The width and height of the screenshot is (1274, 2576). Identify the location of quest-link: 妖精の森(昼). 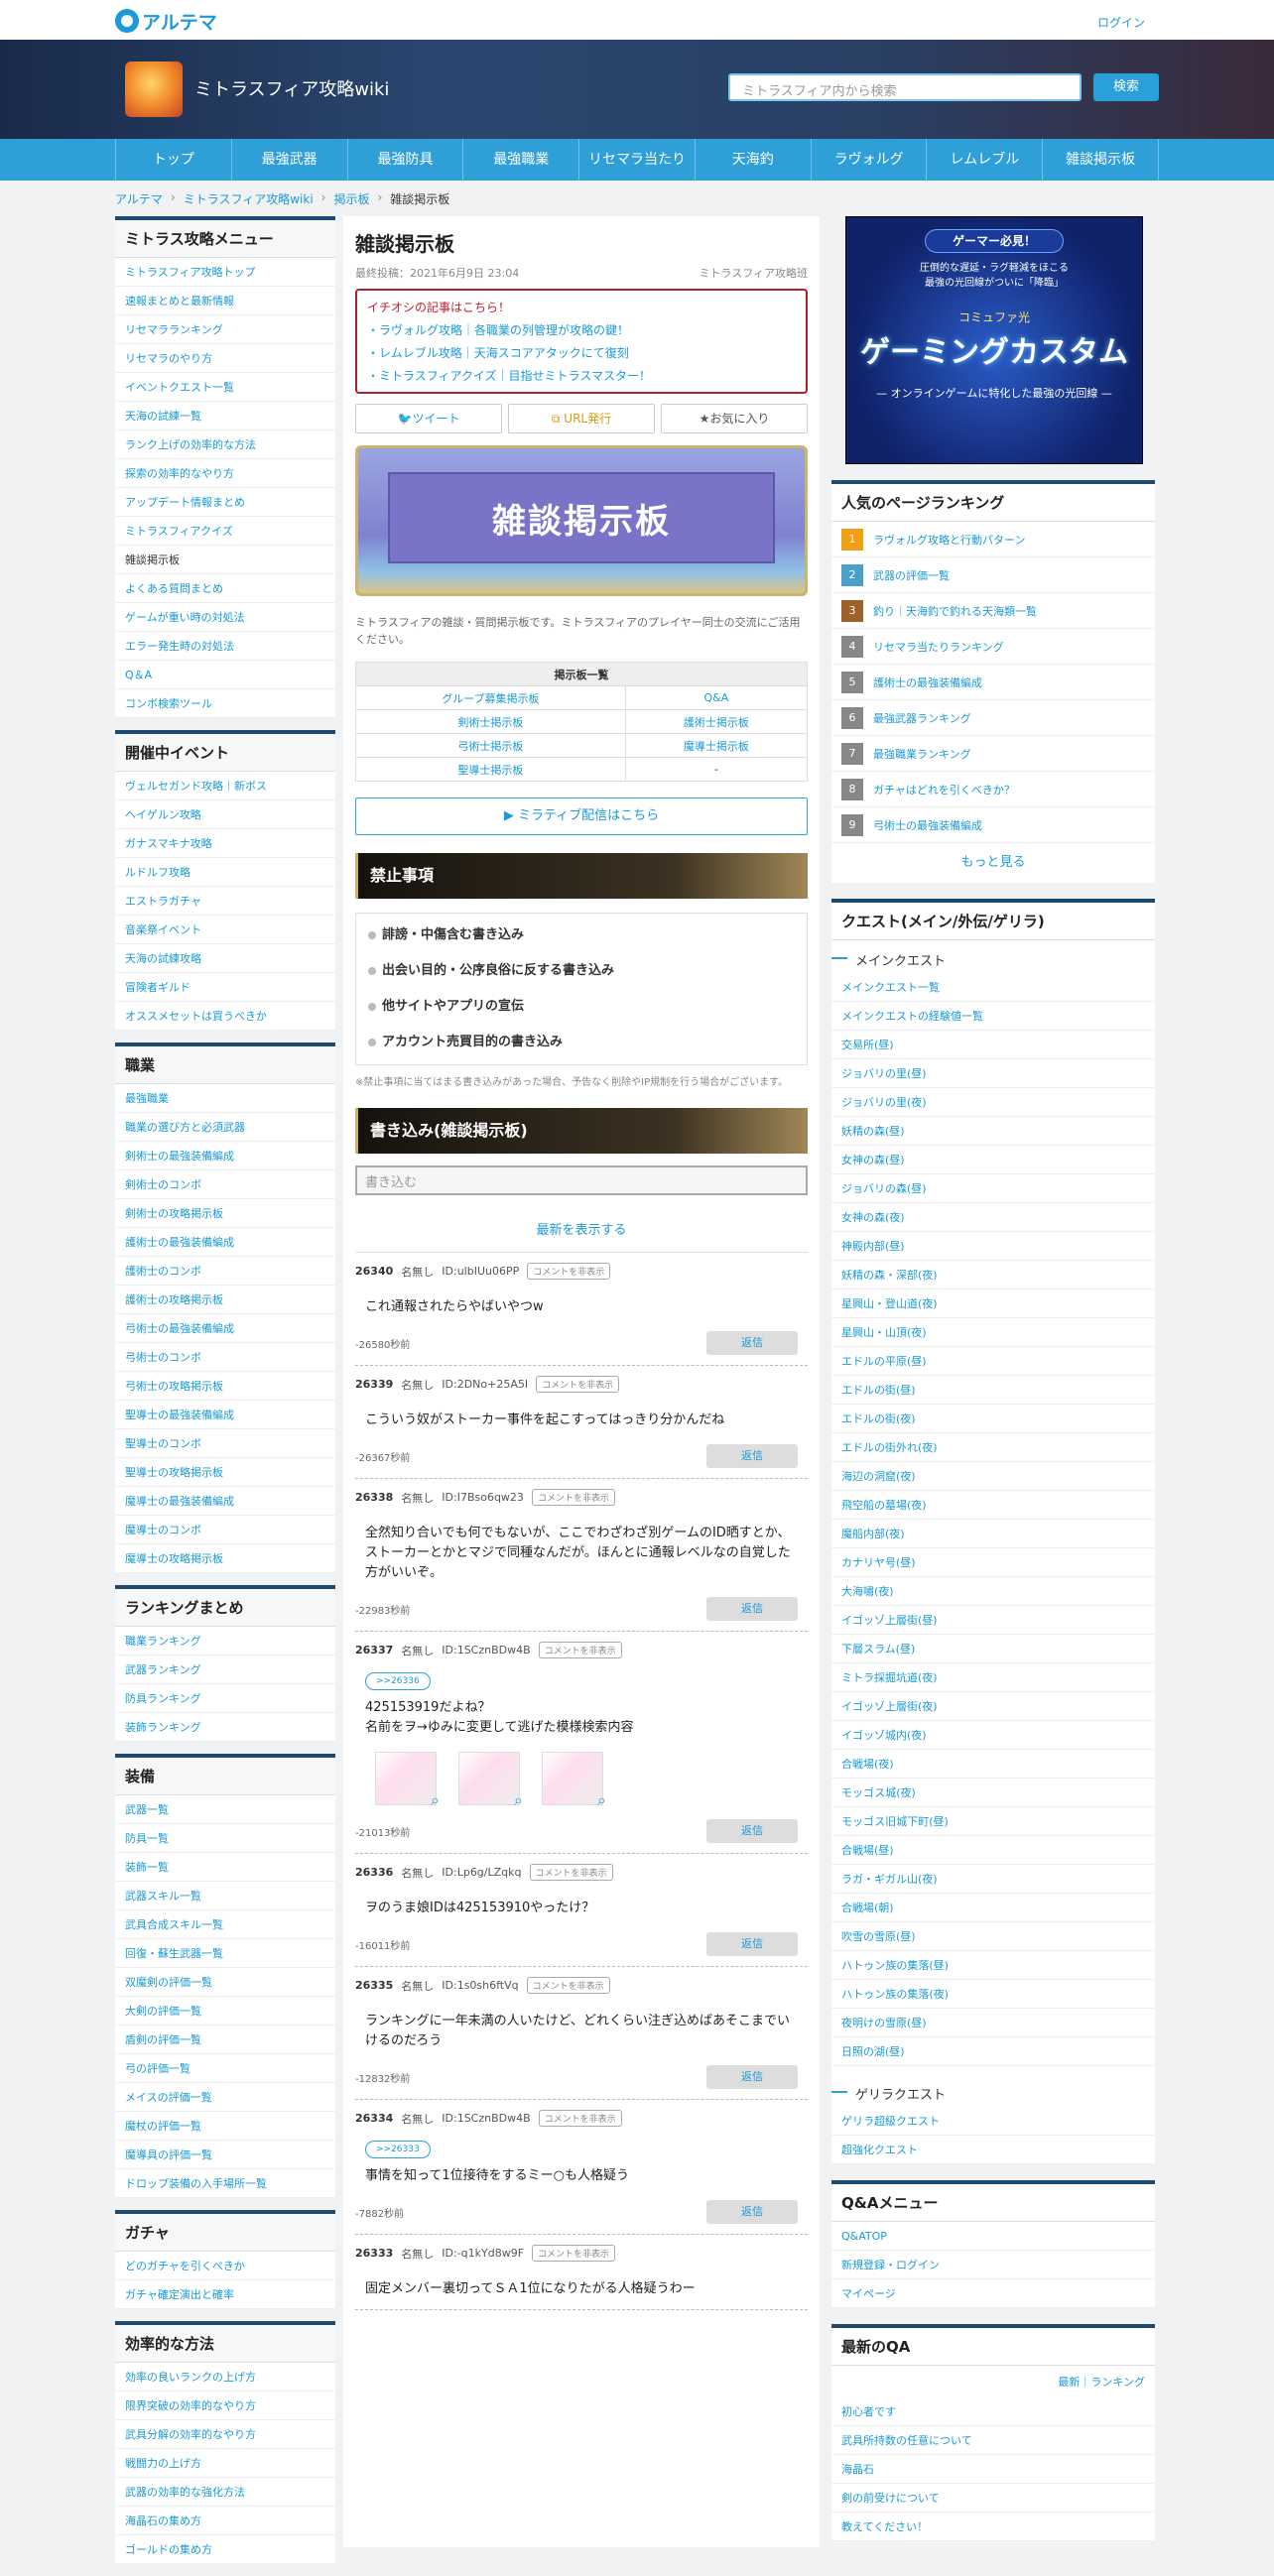
(993, 1131).